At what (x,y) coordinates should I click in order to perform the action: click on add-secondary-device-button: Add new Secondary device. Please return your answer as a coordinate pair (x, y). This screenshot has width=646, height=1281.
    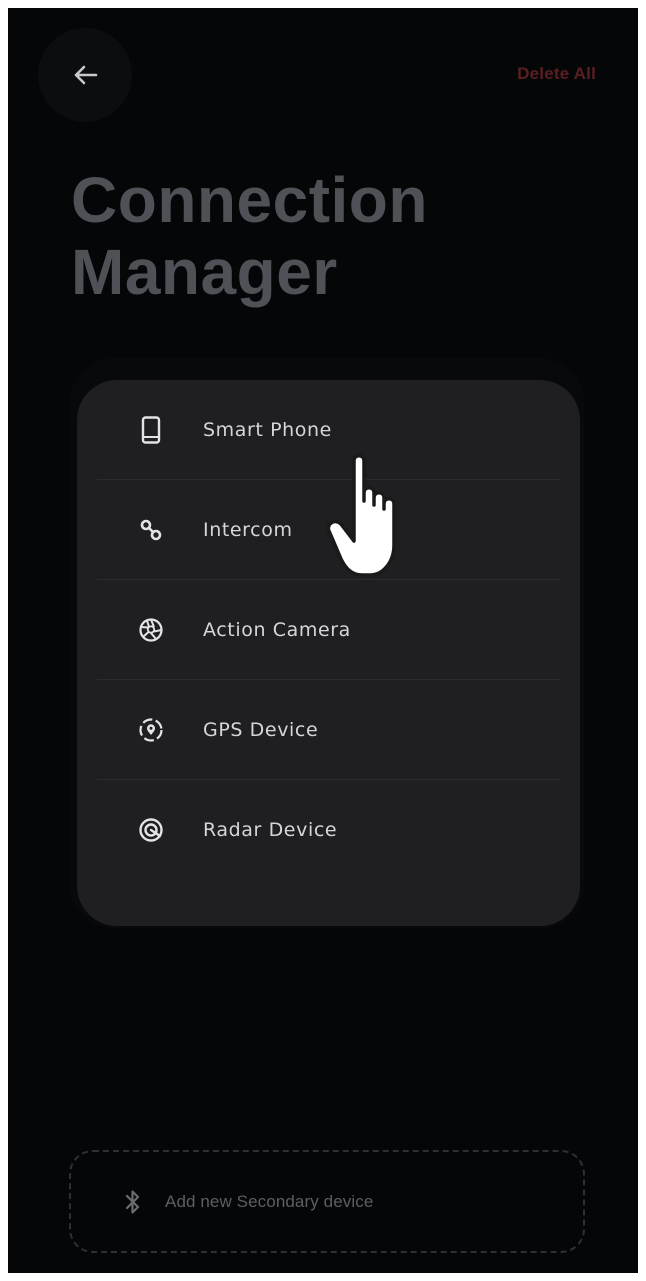
    Looking at the image, I should click on (327, 1201).